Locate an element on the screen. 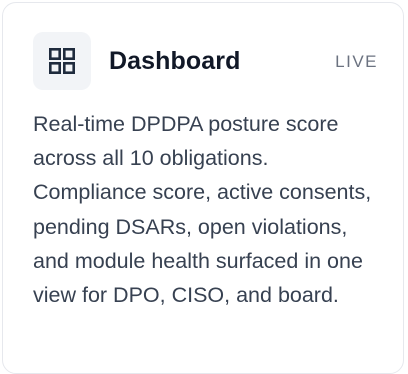 Image resolution: width=408 pixels, height=374 pixels. dashboard-grid-icon is located at coordinates (62, 61).